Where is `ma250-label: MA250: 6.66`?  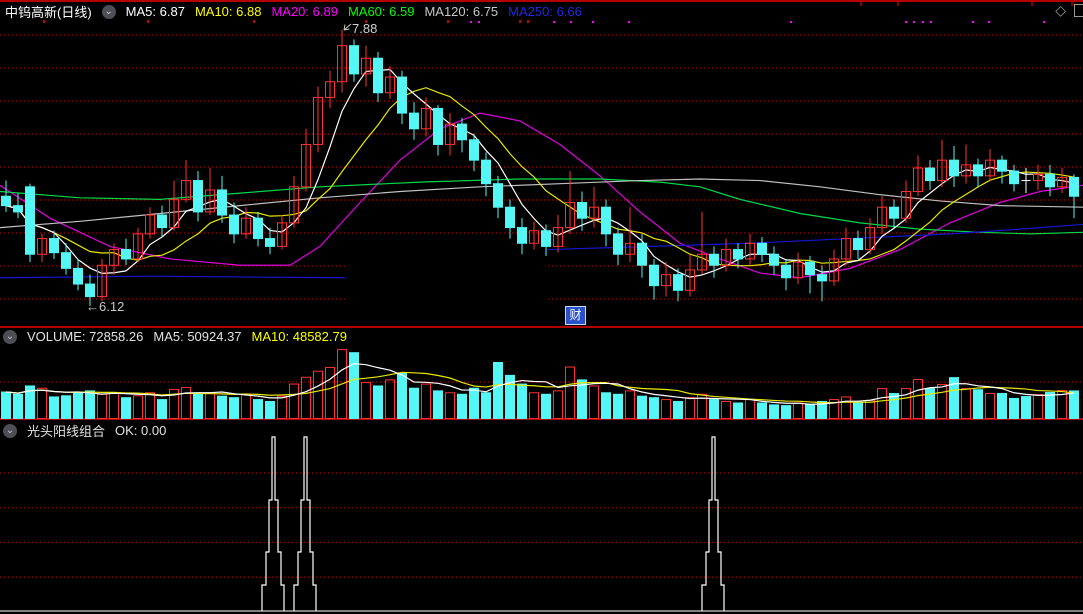
ma250-label: MA250: 6.66 is located at coordinates (545, 11).